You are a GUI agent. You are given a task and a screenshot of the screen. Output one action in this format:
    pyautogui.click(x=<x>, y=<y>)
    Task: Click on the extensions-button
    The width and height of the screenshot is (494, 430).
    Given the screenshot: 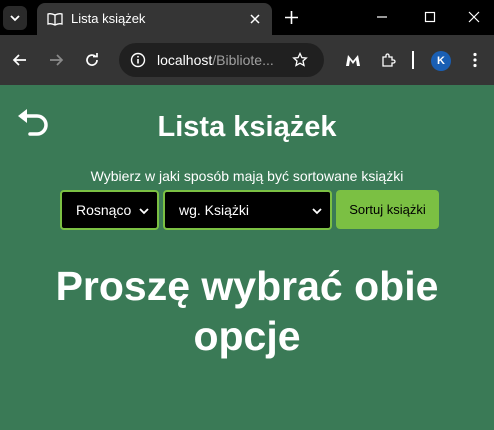 What is the action you would take?
    pyautogui.click(x=388, y=60)
    